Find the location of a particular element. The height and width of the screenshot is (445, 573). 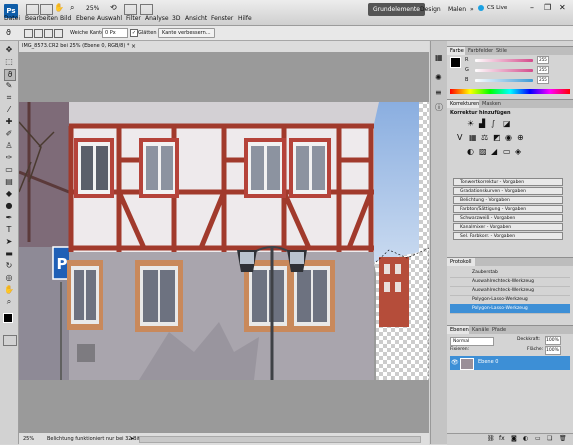

brush-tool-icon: ✐ is located at coordinates (9, 134).